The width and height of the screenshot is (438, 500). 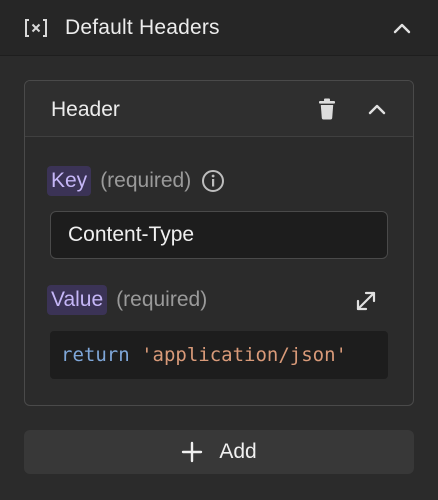 What do you see at coordinates (77, 300) in the screenshot?
I see `value-label: Value` at bounding box center [77, 300].